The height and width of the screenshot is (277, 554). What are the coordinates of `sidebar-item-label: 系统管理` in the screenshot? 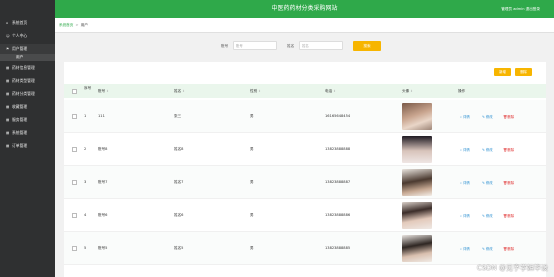 It's located at (20, 132).